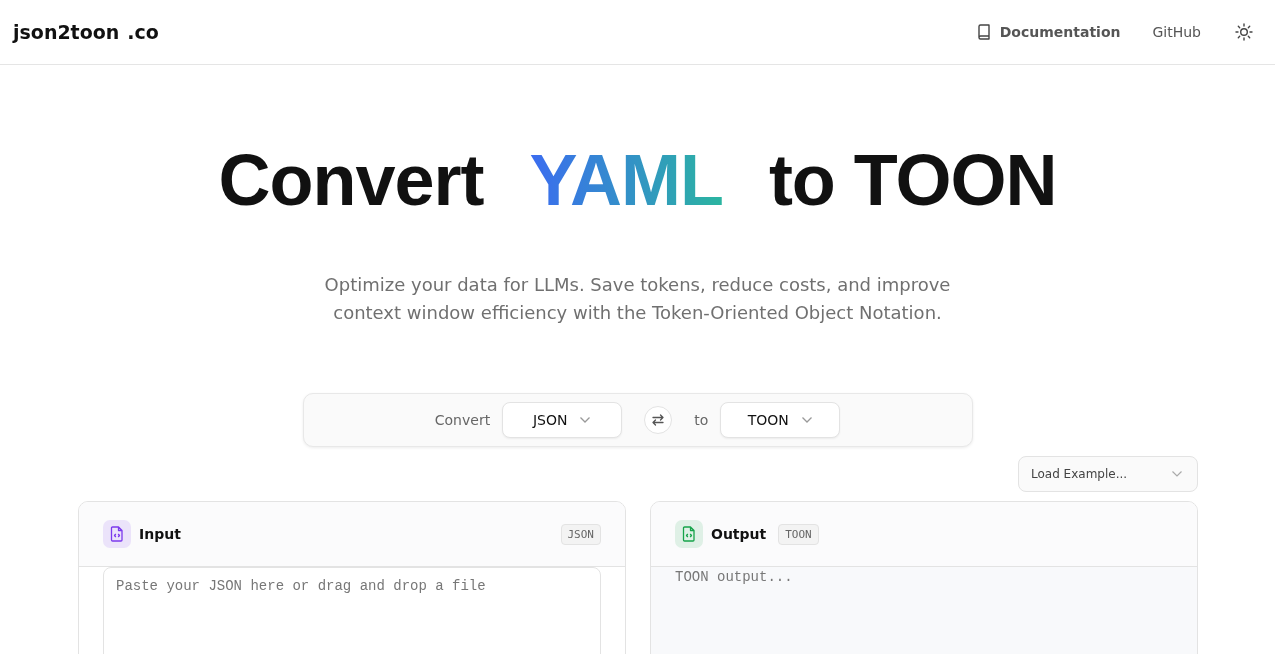 This screenshot has height=654, width=1275. I want to click on format-dropdown: JSON, so click(562, 420).